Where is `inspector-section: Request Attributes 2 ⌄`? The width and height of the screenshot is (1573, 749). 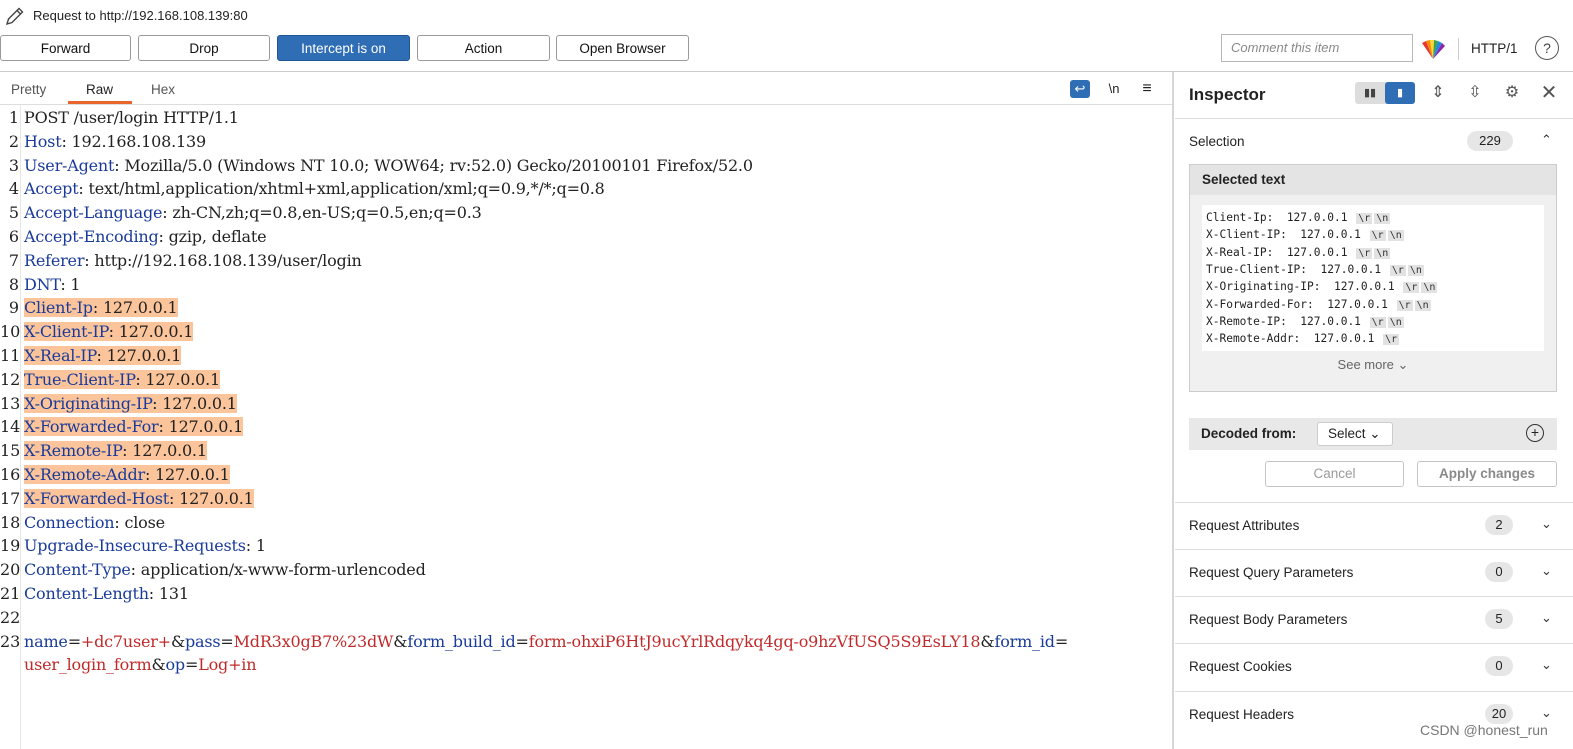 inspector-section: Request Attributes 2 ⌄ is located at coordinates (1374, 525).